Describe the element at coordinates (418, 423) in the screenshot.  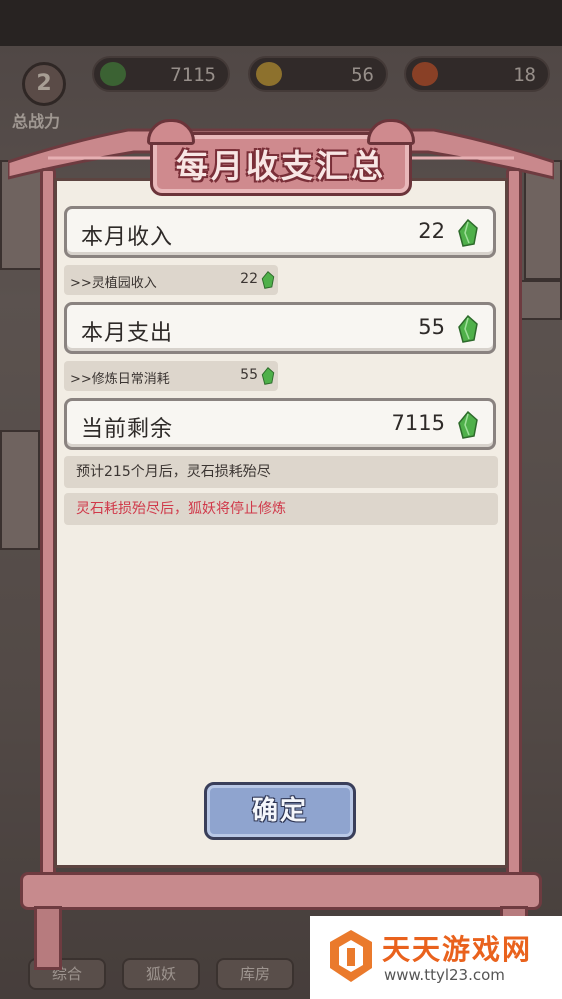
I see `balance-value: 7115` at that location.